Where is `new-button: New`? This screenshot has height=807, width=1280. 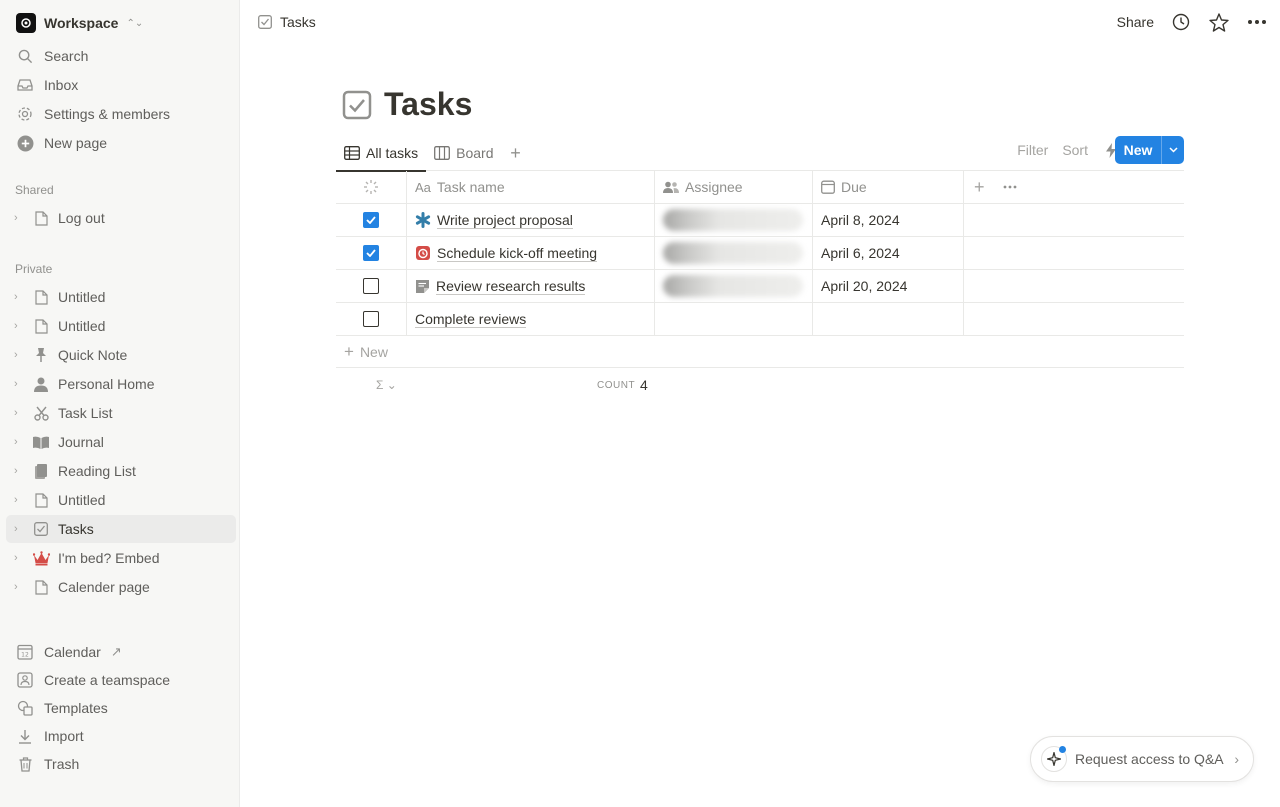 new-button: New is located at coordinates (1149, 150).